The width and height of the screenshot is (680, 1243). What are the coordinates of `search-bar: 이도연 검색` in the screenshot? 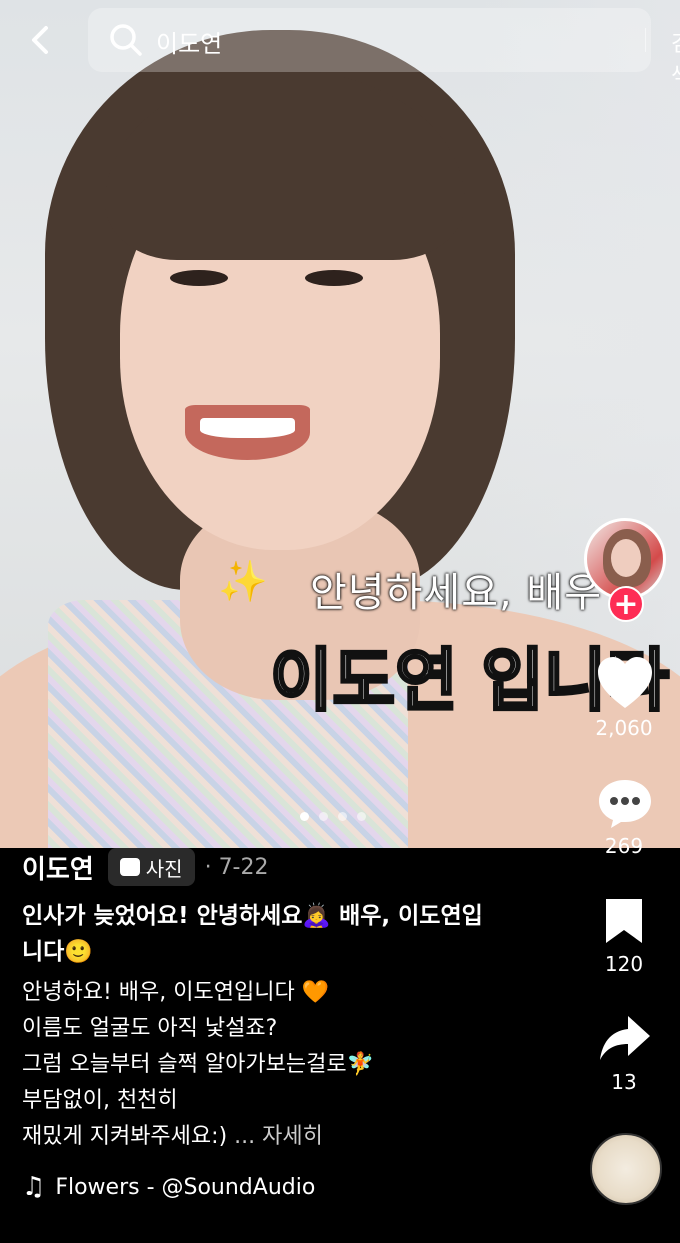 It's located at (384, 48).